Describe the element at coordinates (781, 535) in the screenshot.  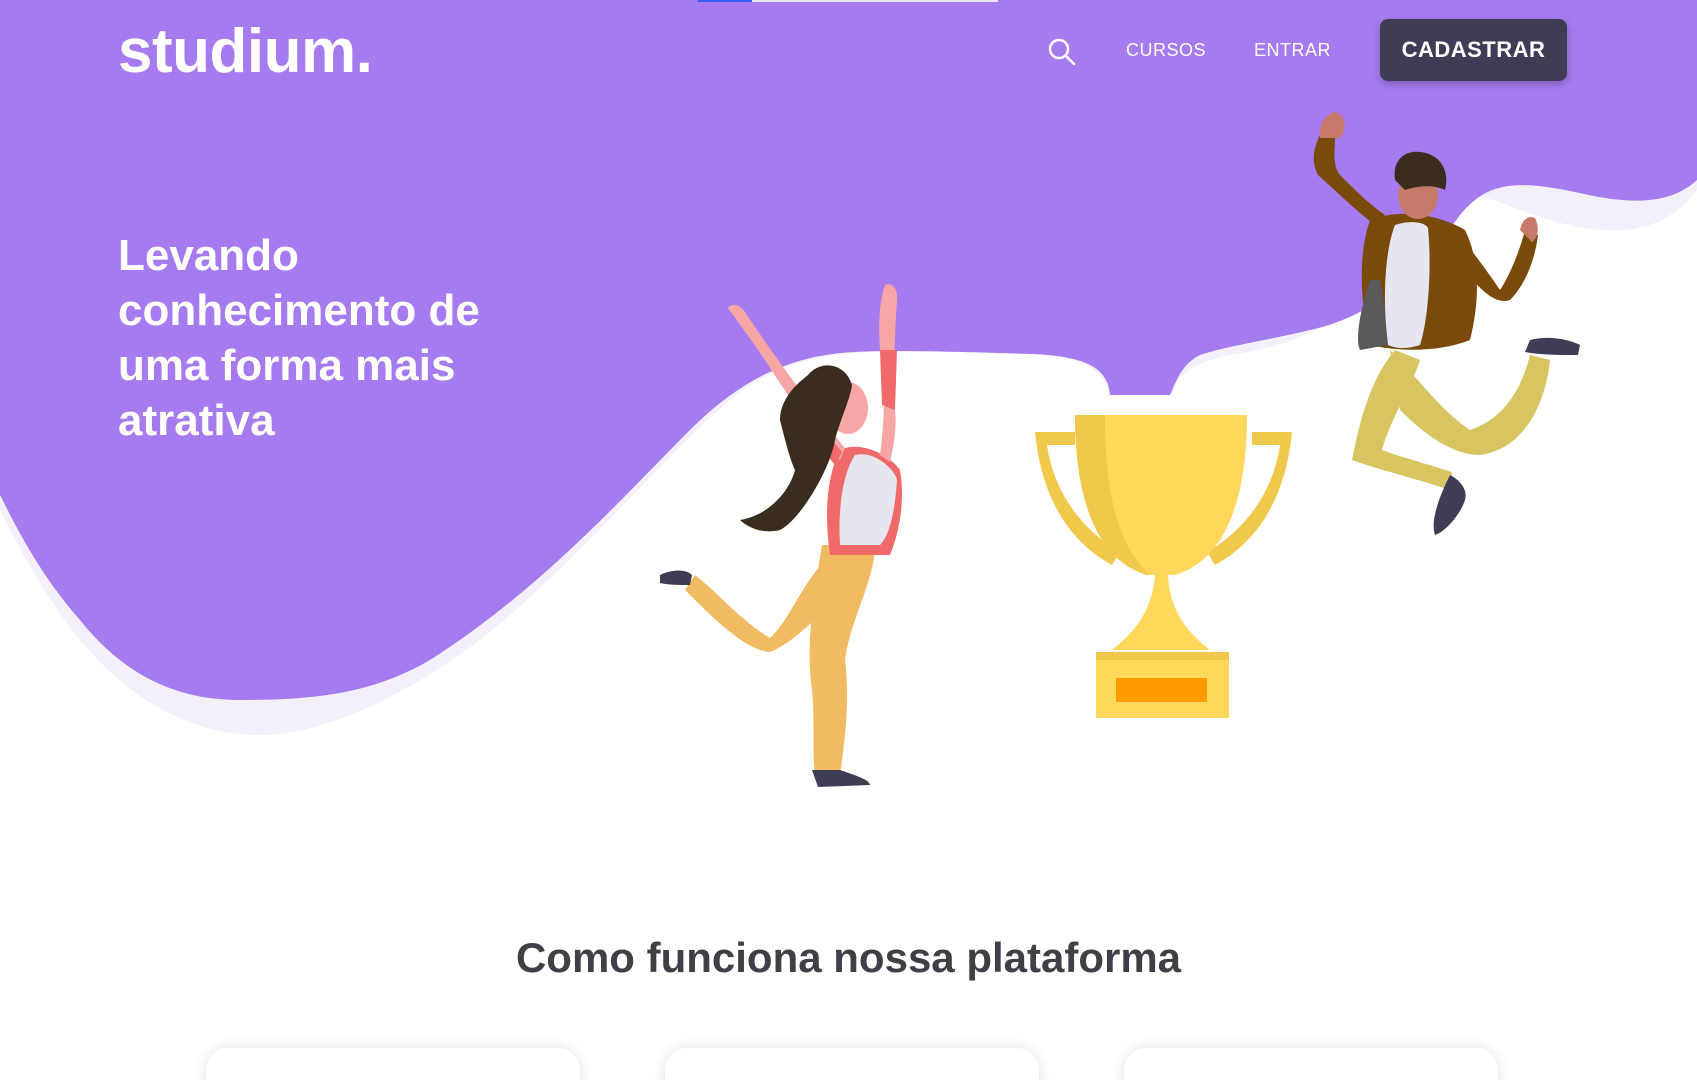
I see `woman-illustration` at that location.